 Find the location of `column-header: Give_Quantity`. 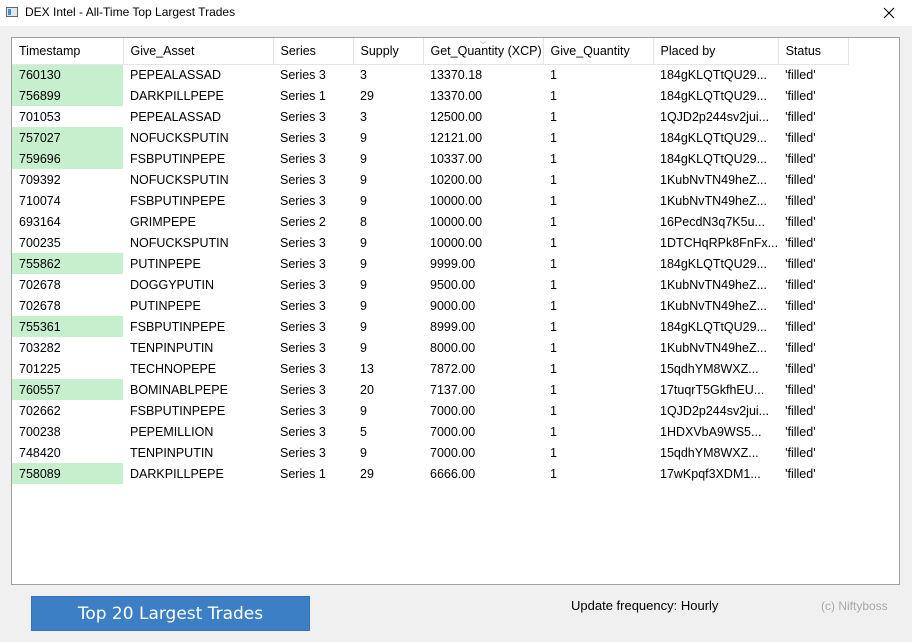

column-header: Give_Quantity is located at coordinates (598, 51).